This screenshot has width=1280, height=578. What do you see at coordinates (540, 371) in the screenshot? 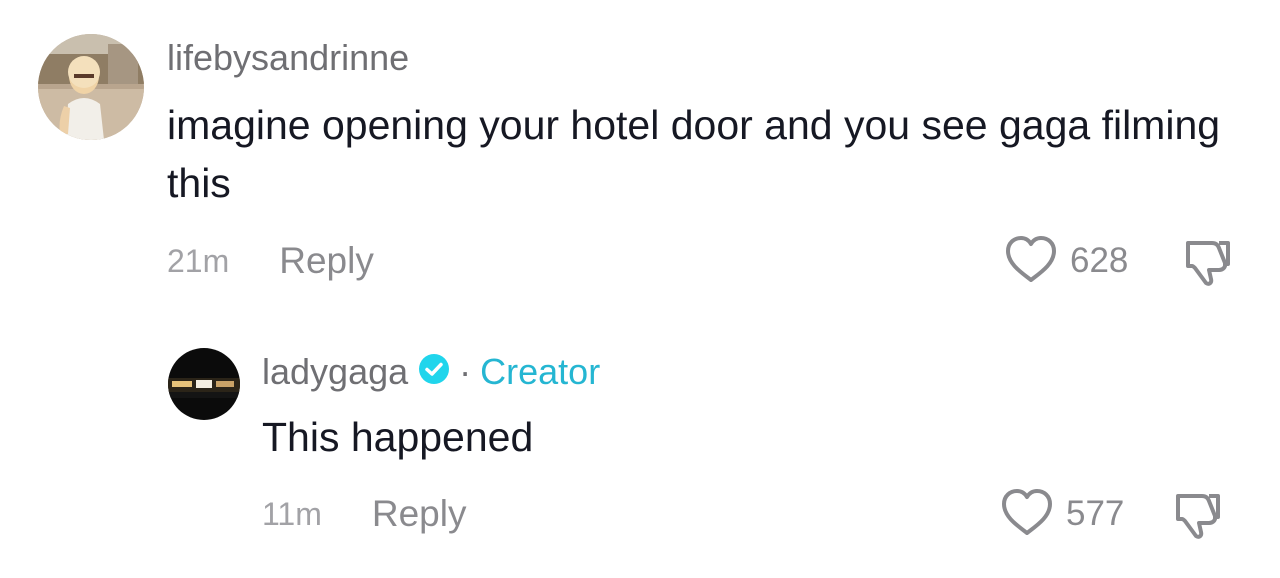
I see `creator-badge: Creator` at bounding box center [540, 371].